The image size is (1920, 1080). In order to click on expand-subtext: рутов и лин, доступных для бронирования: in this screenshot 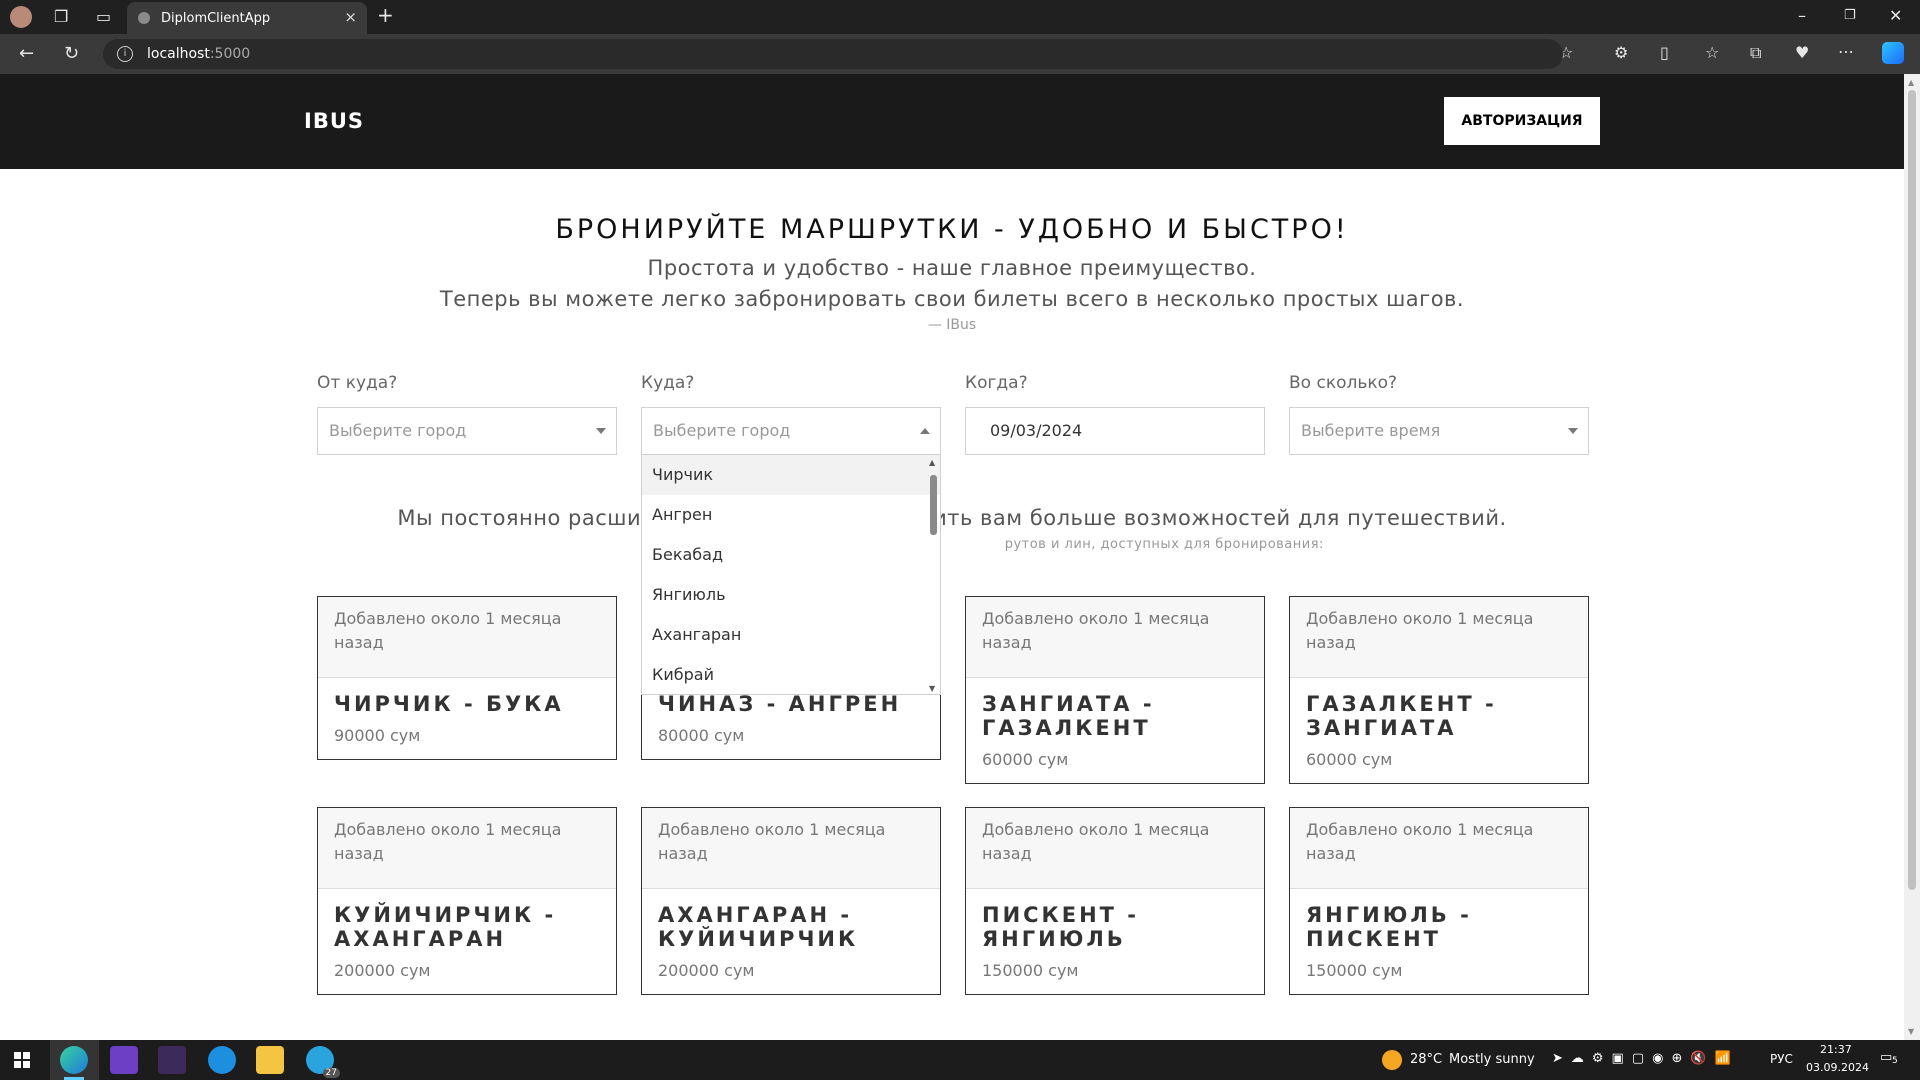, I will do `click(952, 544)`.